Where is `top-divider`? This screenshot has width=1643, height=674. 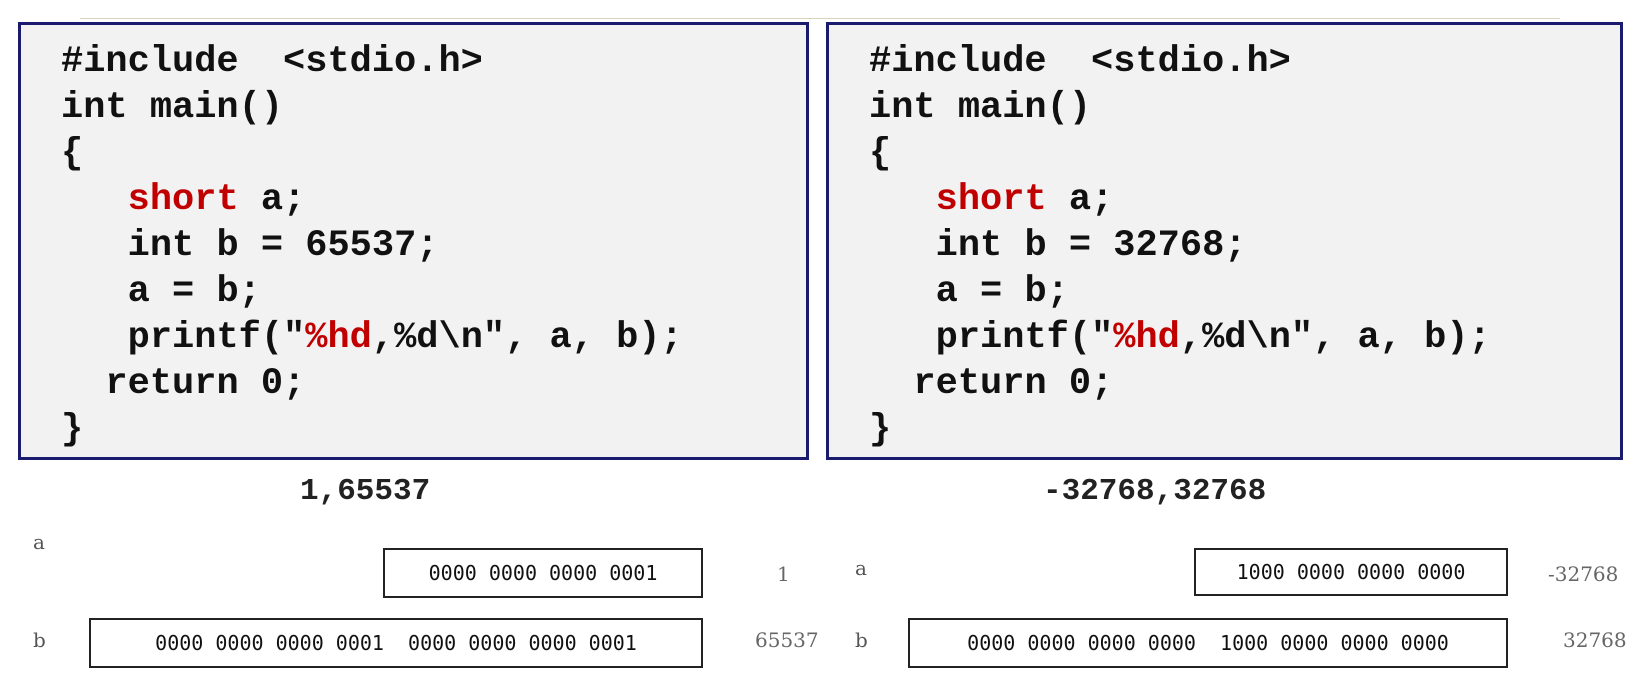
top-divider is located at coordinates (820, 18).